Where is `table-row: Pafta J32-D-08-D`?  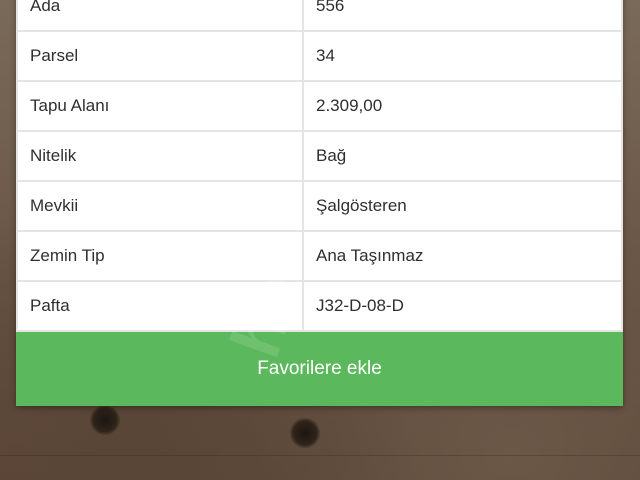 table-row: Pafta J32-D-08-D is located at coordinates (319, 306).